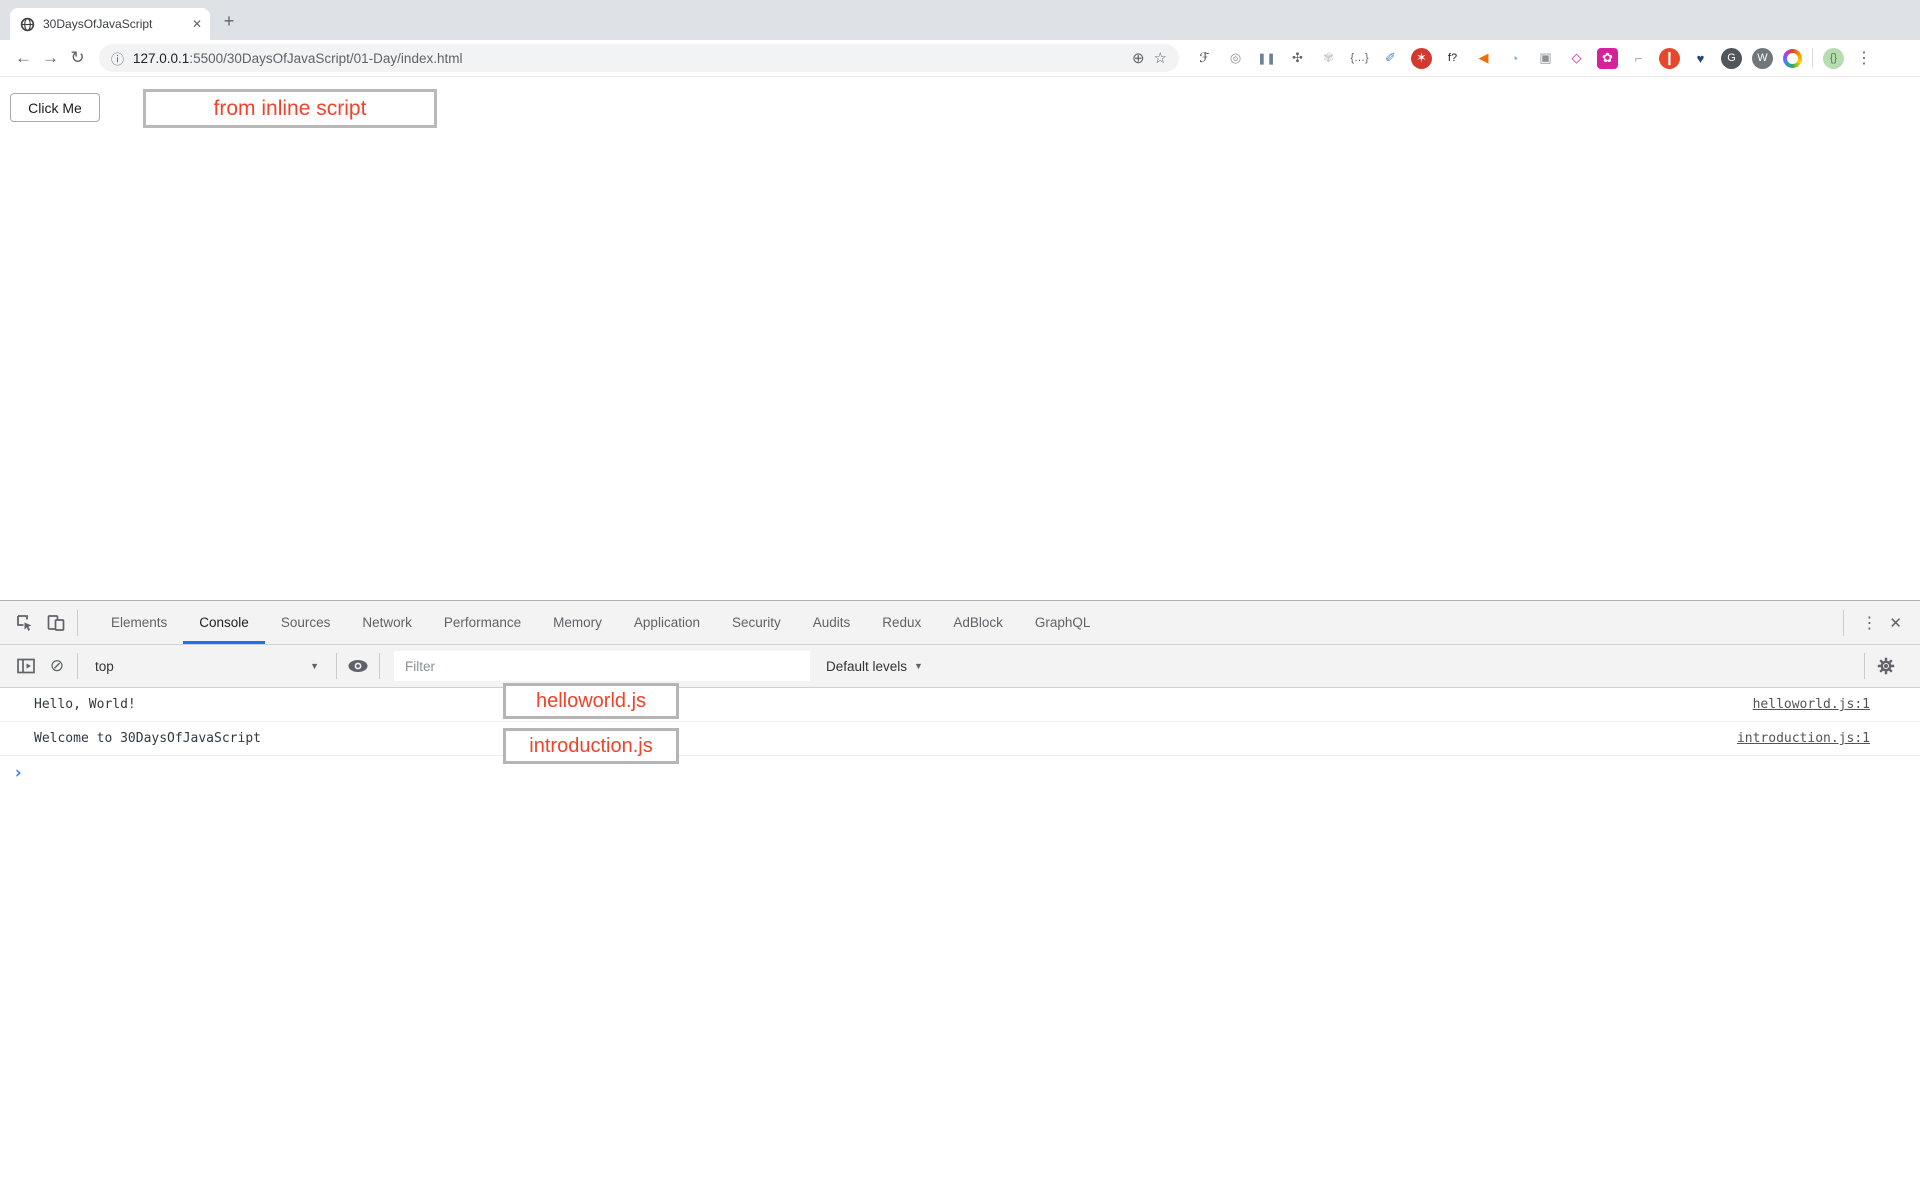 The width and height of the screenshot is (1920, 1200). Describe the element at coordinates (1669, 58) in the screenshot. I see `bookmark-icon: ❙` at that location.